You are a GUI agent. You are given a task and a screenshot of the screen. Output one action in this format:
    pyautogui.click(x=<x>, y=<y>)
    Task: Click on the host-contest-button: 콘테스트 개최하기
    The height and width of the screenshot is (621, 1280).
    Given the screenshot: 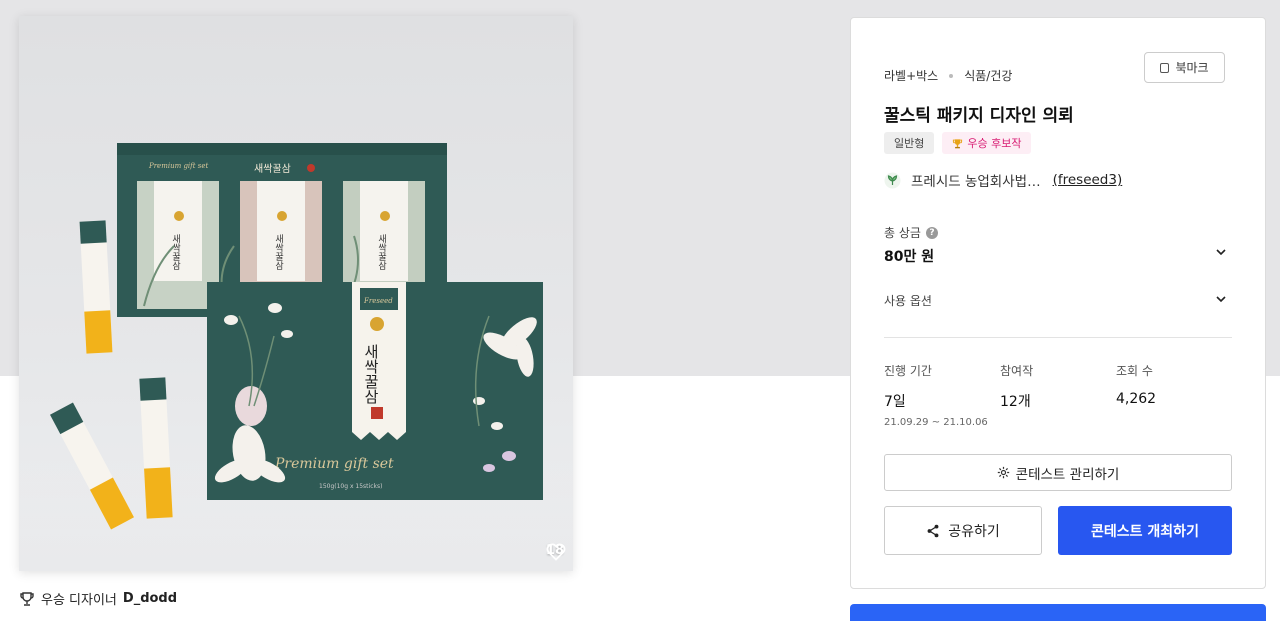 What is the action you would take?
    pyautogui.click(x=1145, y=530)
    